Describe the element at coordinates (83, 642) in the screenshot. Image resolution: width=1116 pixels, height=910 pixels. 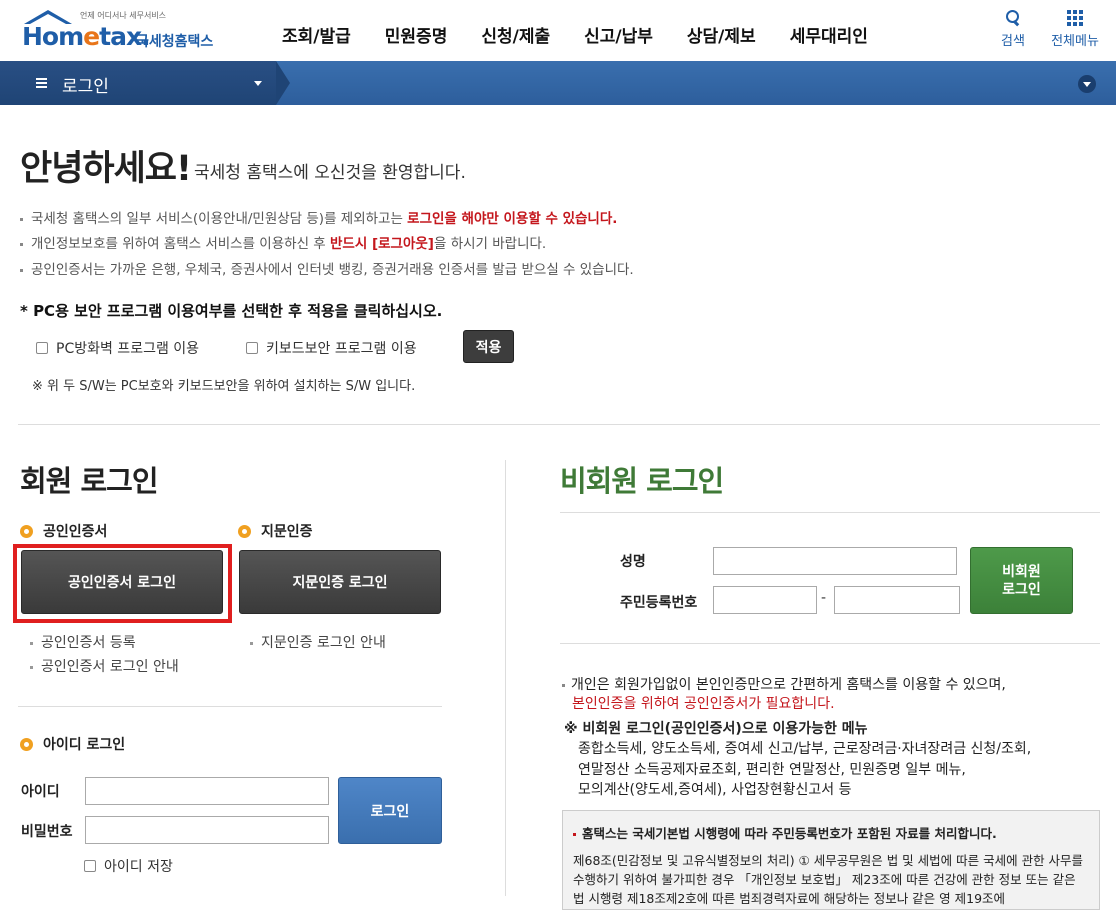
I see `cert-register-link: 공인인증서 등록` at that location.